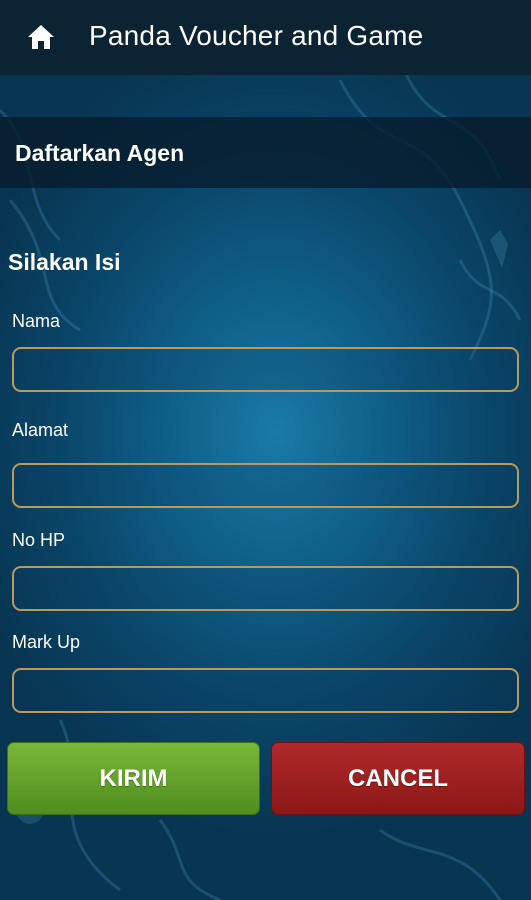 This screenshot has height=900, width=531. What do you see at coordinates (100, 153) in the screenshot?
I see `section-title: Daftarkan Agen` at bounding box center [100, 153].